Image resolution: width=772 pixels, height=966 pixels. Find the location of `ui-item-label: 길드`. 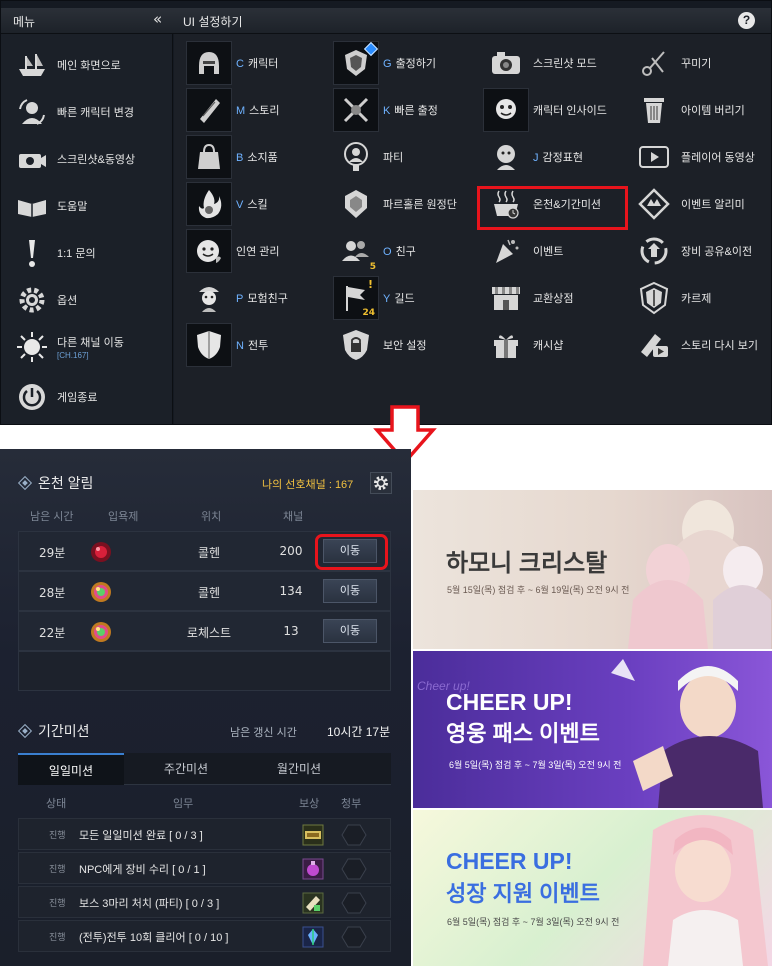

ui-item-label: 길드 is located at coordinates (404, 299).